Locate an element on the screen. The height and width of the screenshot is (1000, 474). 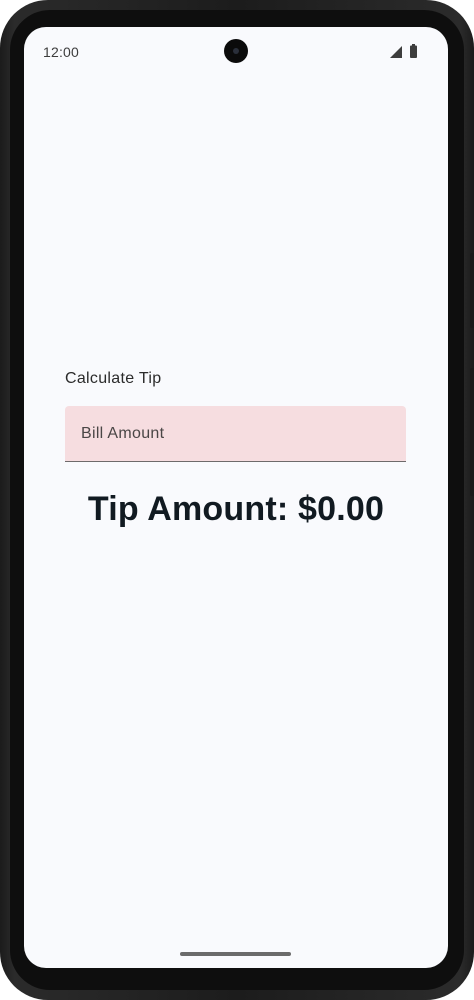
tip-amount-text: Tip Amount: $0.00 is located at coordinates (236, 509).